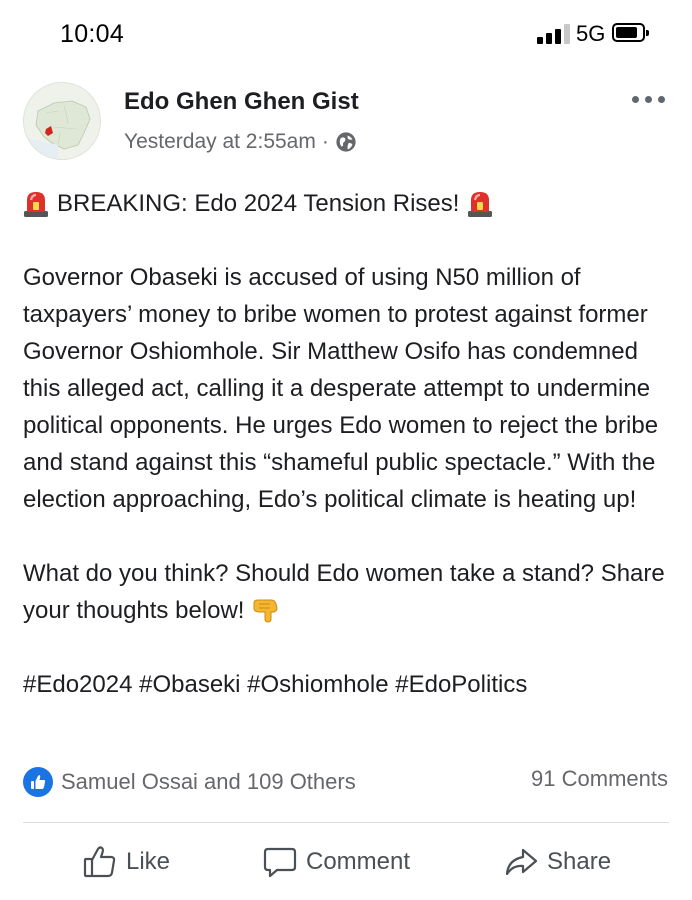 The height and width of the screenshot is (900, 692). I want to click on status-bar: 10:04 5G, so click(346, 32).